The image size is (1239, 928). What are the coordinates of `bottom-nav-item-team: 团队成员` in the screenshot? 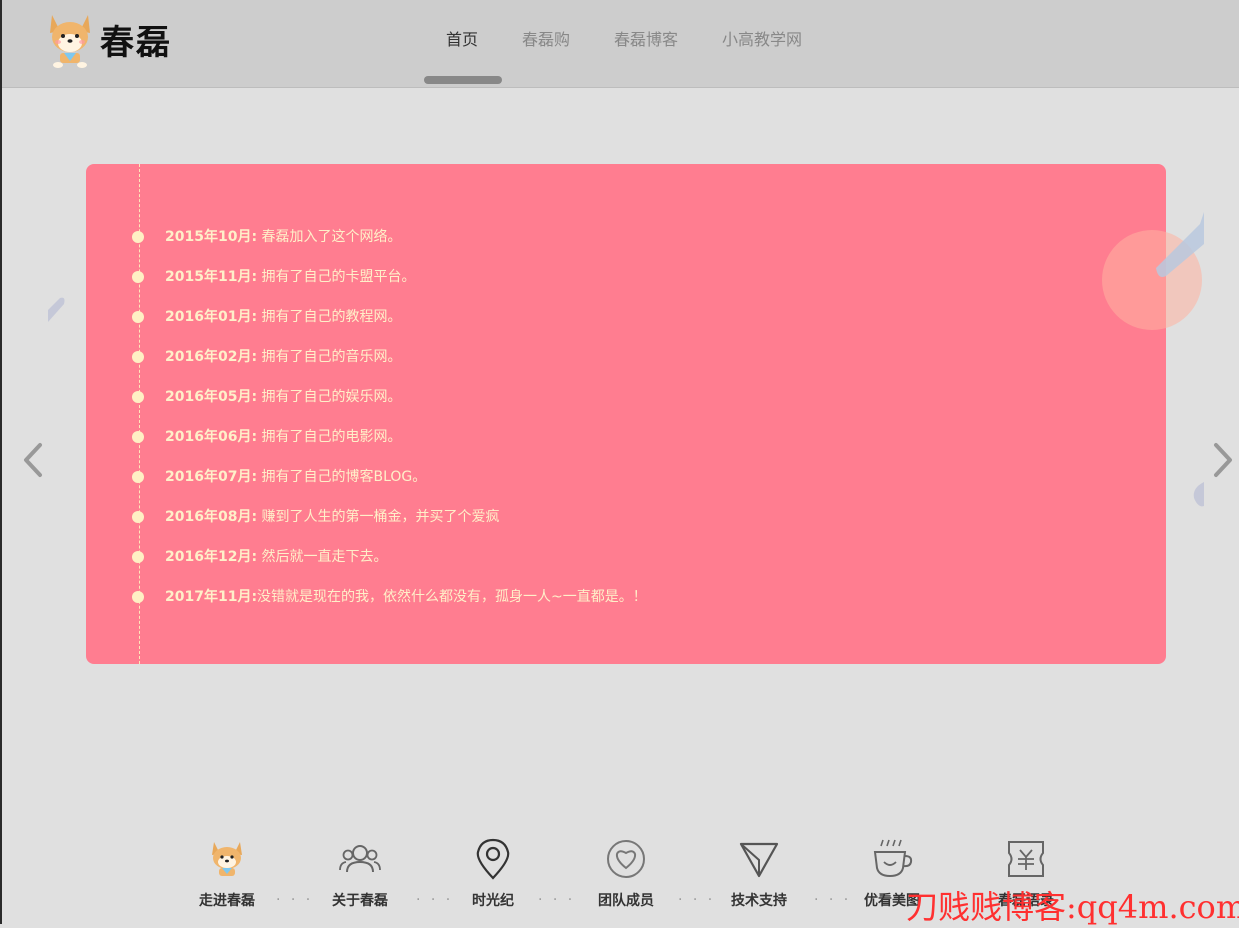 It's located at (626, 874).